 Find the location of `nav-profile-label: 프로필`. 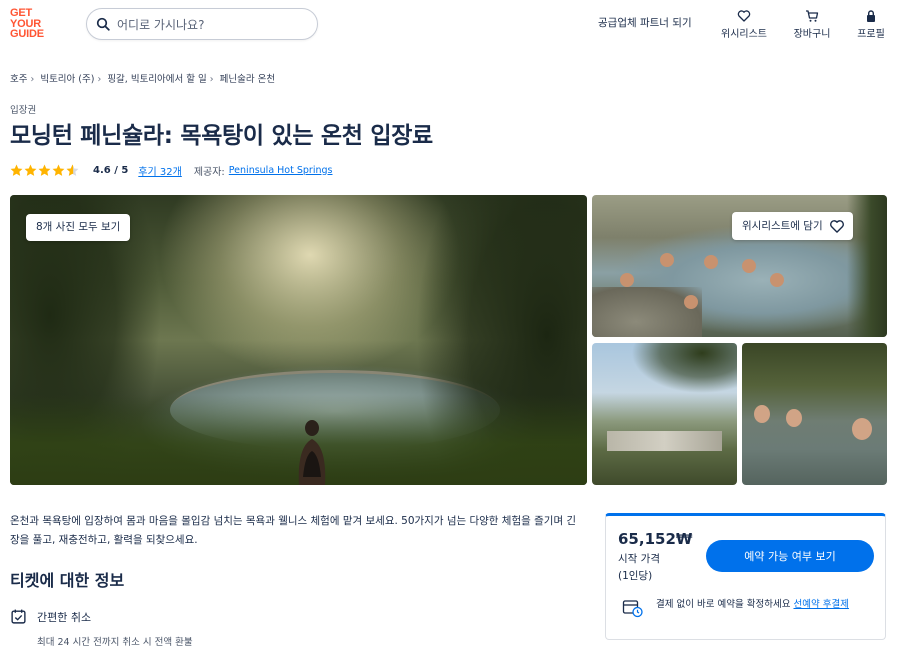

nav-profile-label: 프로필 is located at coordinates (871, 34).